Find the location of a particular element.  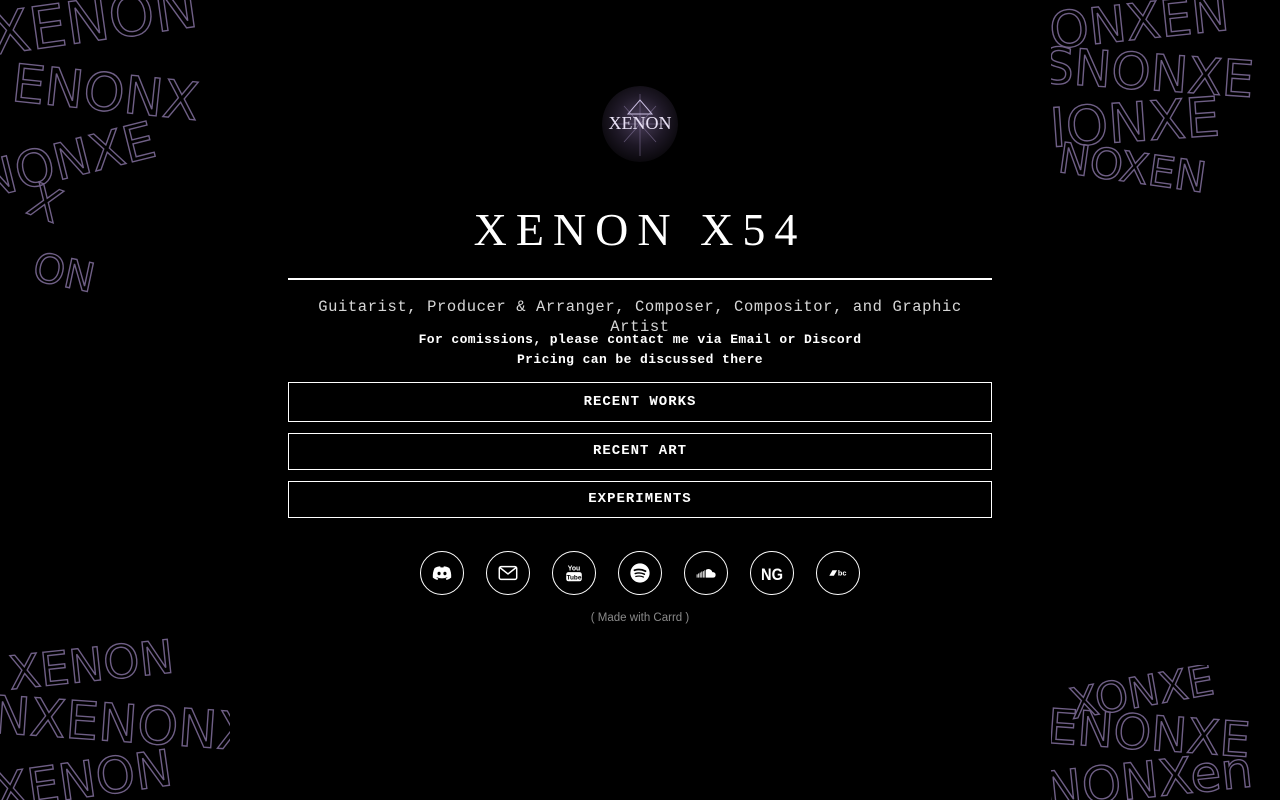

made-with-carrd-link: ( Made with Carrd ) is located at coordinates (640, 618).